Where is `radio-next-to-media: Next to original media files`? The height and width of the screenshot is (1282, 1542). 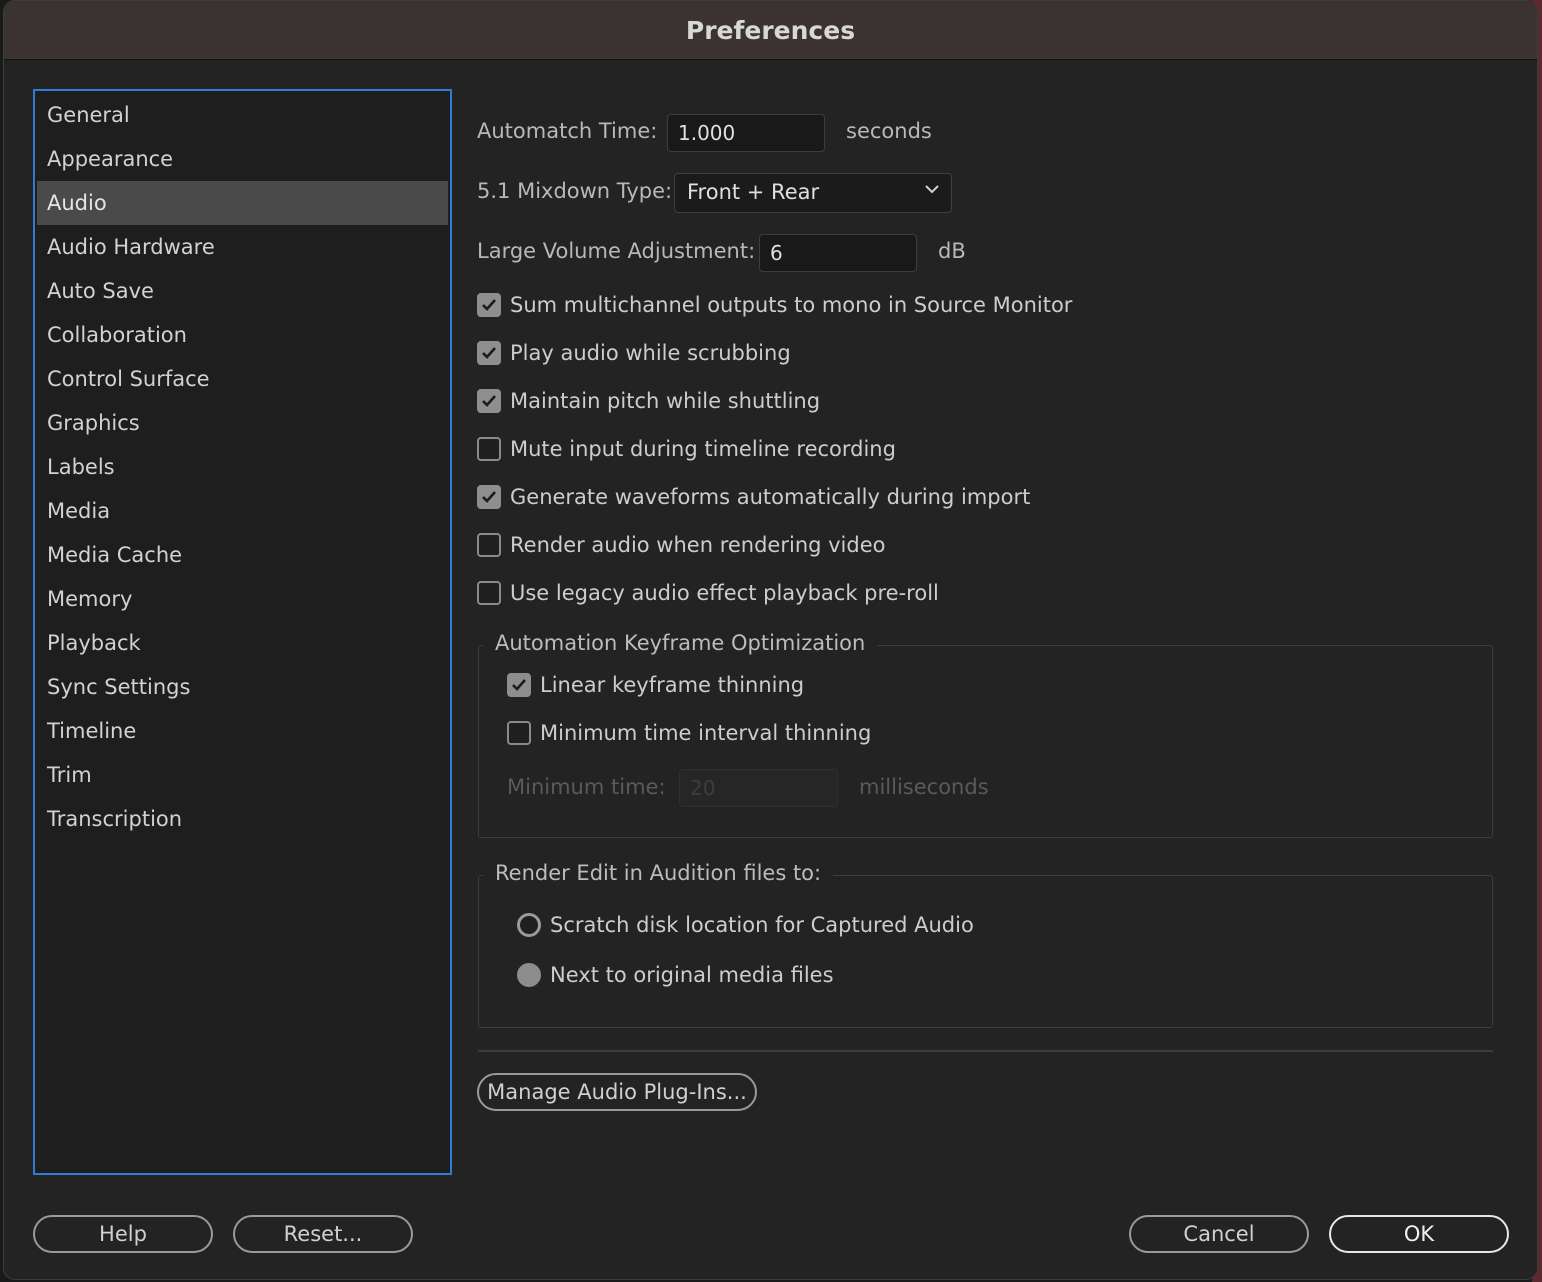
radio-next-to-media: Next to original media files is located at coordinates (675, 975).